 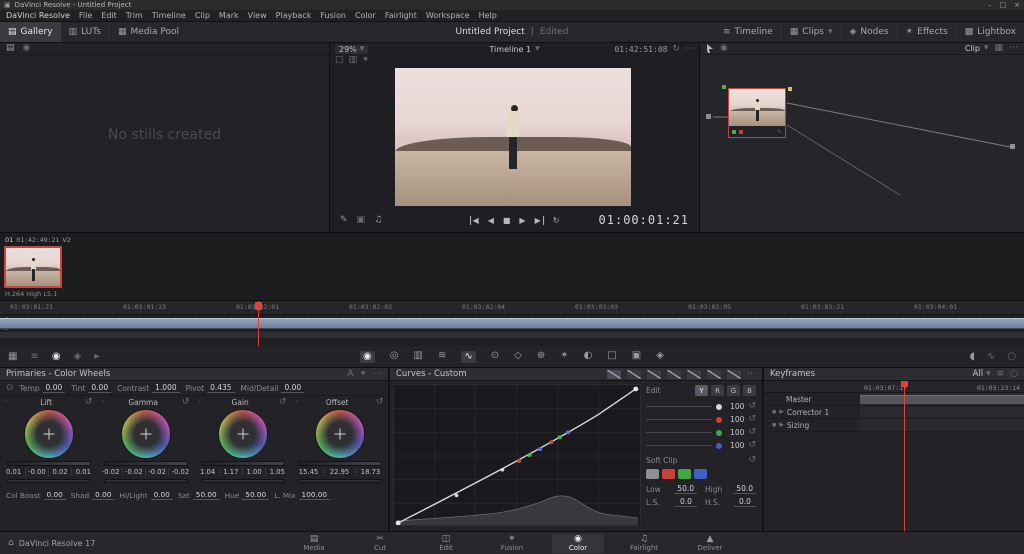 What do you see at coordinates (684, 474) in the screenshot?
I see `soft-clip-g-button` at bounding box center [684, 474].